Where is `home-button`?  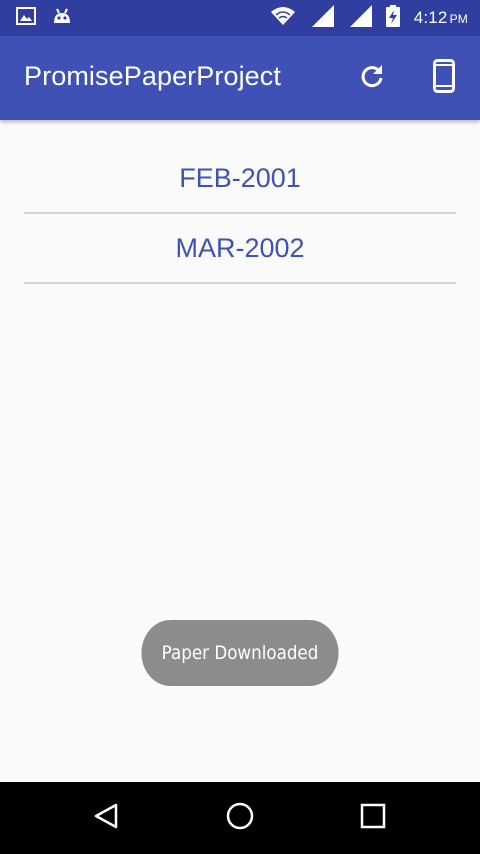 home-button is located at coordinates (240, 818).